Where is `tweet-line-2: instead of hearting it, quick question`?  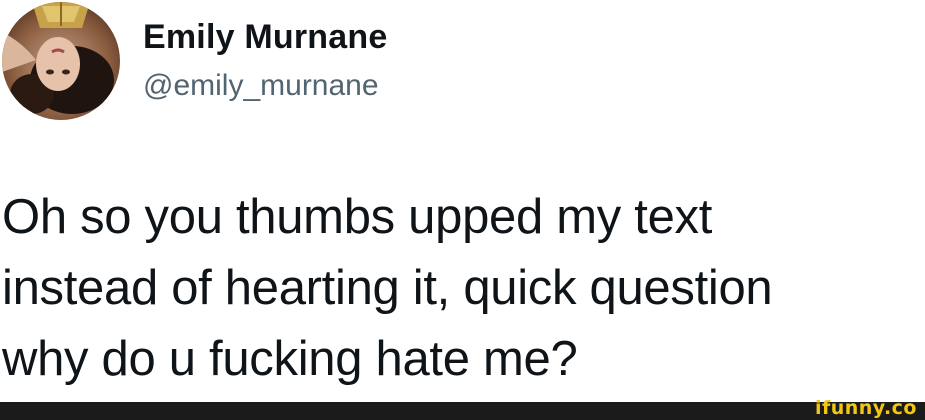 tweet-line-2: instead of hearting it, quick question is located at coordinates (387, 288).